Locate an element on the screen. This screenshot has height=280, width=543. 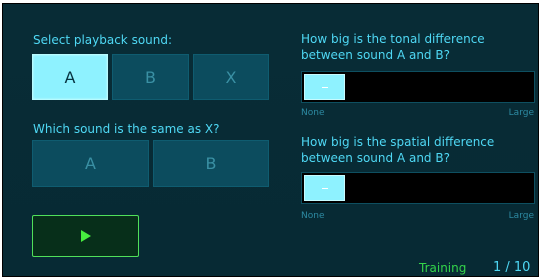
play-sound-a-button: A is located at coordinates (70, 77).